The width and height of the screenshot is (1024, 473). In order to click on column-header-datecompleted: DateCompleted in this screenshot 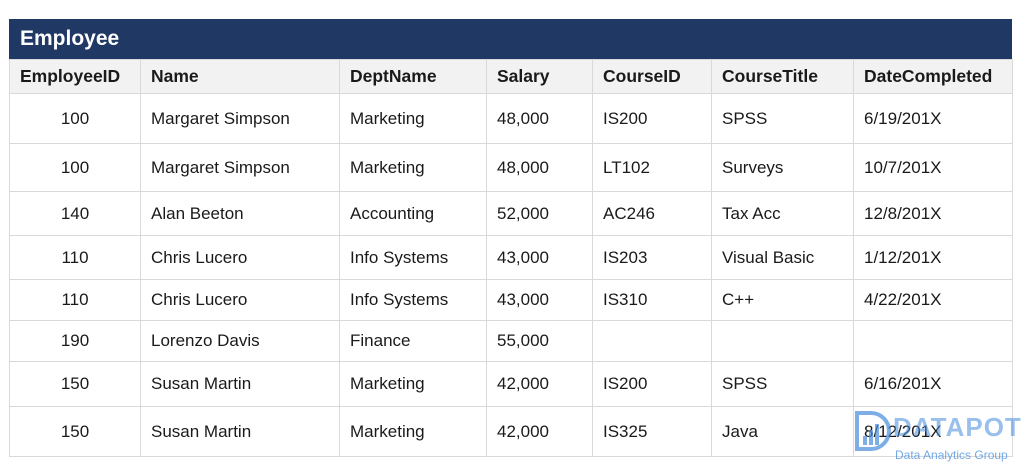, I will do `click(933, 76)`.